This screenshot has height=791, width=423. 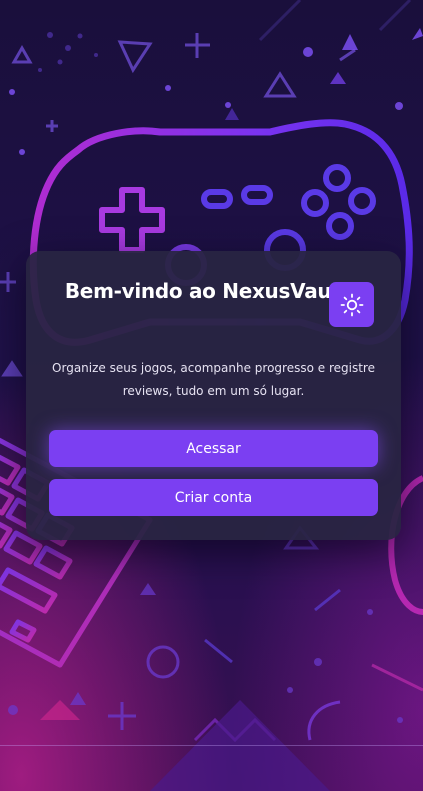 What do you see at coordinates (213, 448) in the screenshot?
I see `login-button: Acessar` at bounding box center [213, 448].